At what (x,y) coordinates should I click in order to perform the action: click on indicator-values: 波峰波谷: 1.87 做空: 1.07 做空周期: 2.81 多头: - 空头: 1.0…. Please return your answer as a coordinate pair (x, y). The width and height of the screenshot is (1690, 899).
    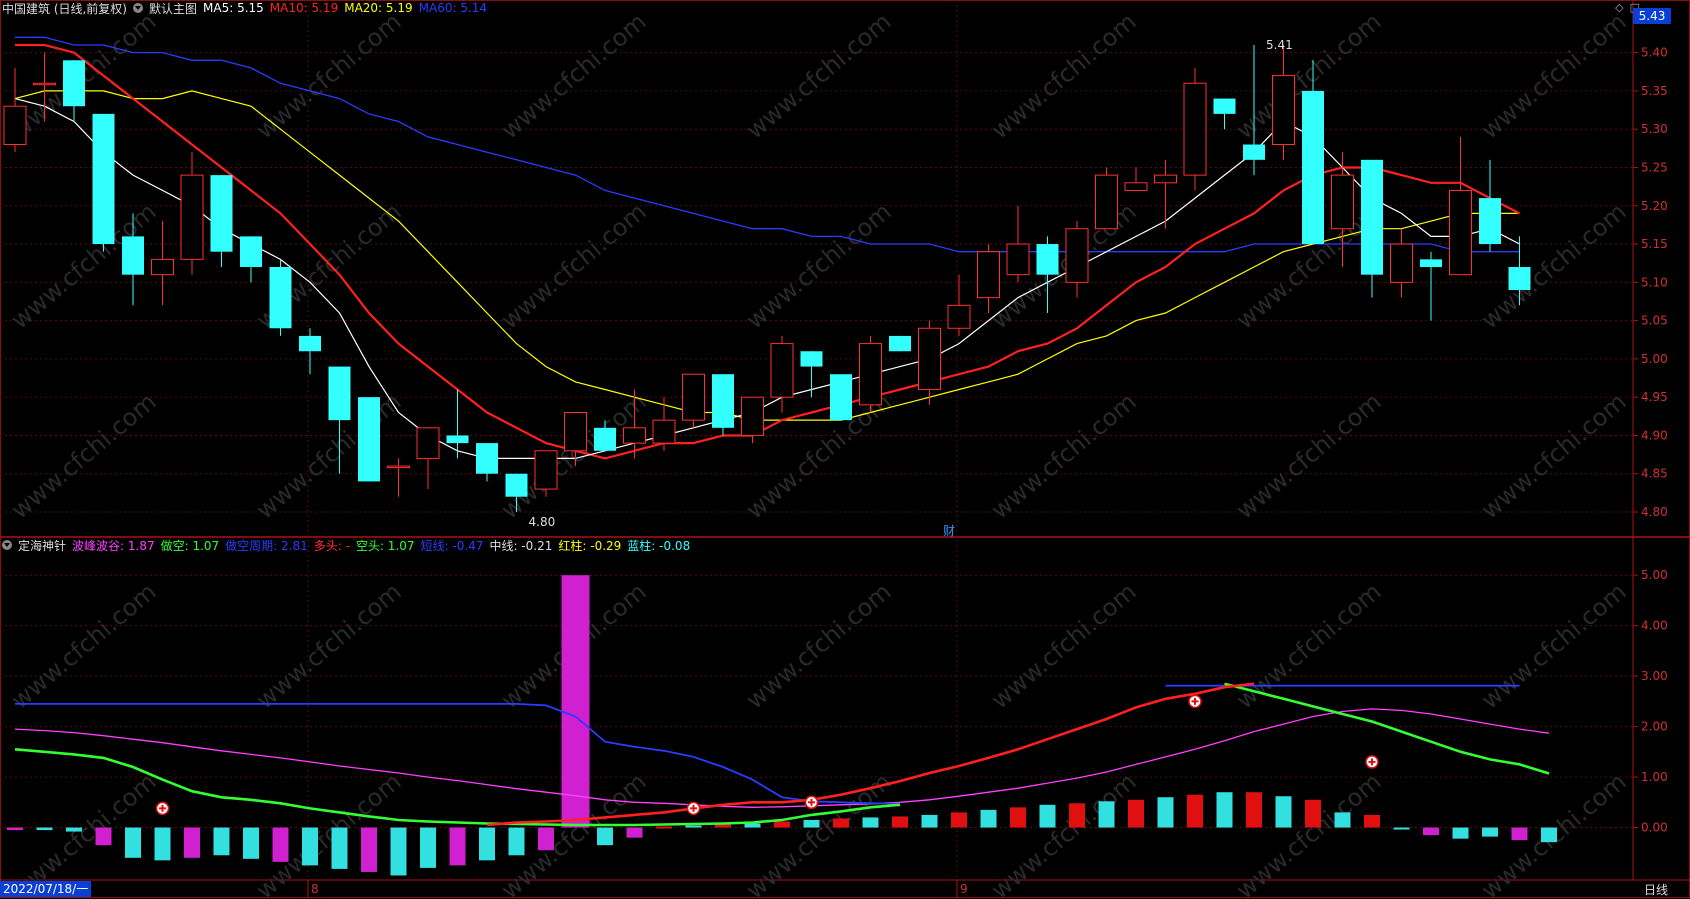
    Looking at the image, I should click on (381, 545).